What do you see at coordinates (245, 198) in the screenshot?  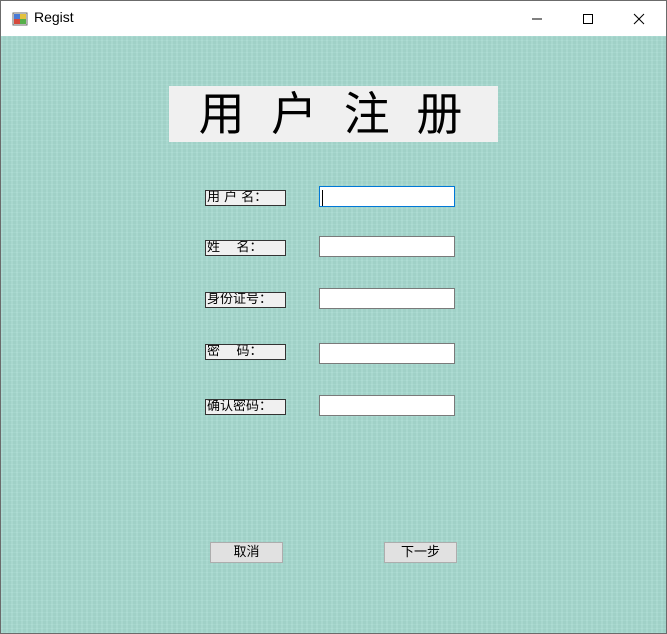 I see `username-label: 用 户 名：` at bounding box center [245, 198].